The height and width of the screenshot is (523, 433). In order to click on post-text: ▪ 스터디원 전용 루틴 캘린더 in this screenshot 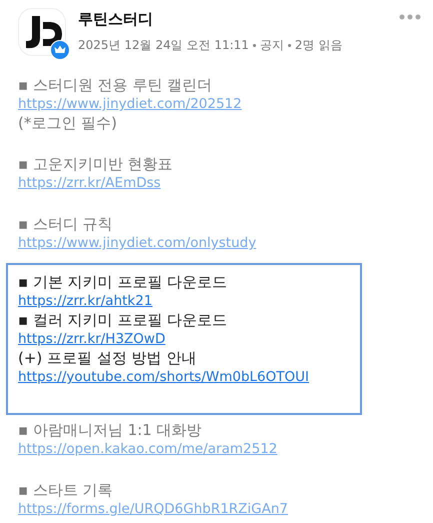, I will do `click(116, 85)`.